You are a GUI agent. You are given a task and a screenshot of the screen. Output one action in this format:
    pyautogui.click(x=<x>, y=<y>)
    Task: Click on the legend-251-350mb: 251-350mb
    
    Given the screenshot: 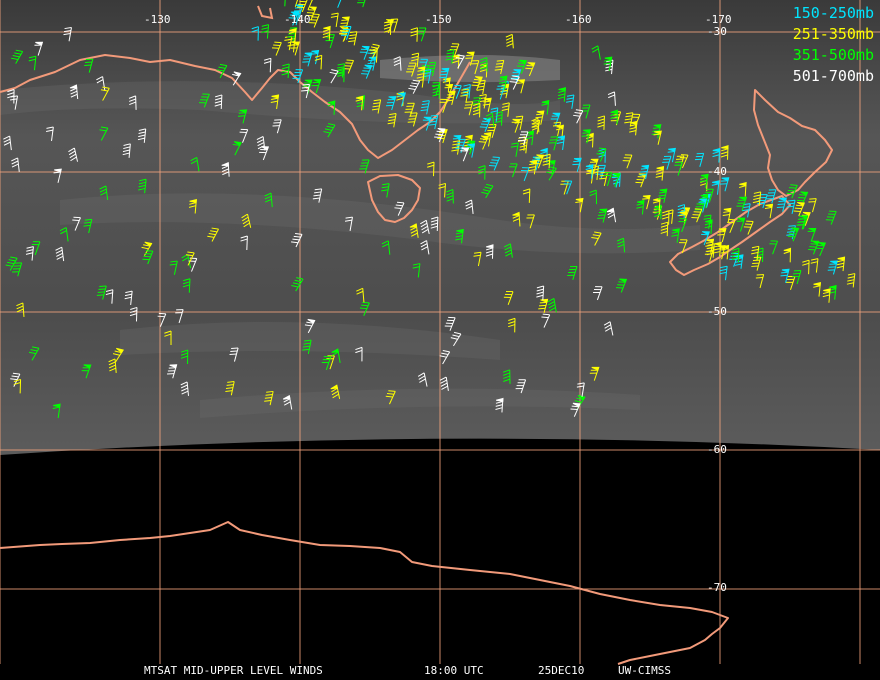 What is the action you would take?
    pyautogui.click(x=833, y=34)
    